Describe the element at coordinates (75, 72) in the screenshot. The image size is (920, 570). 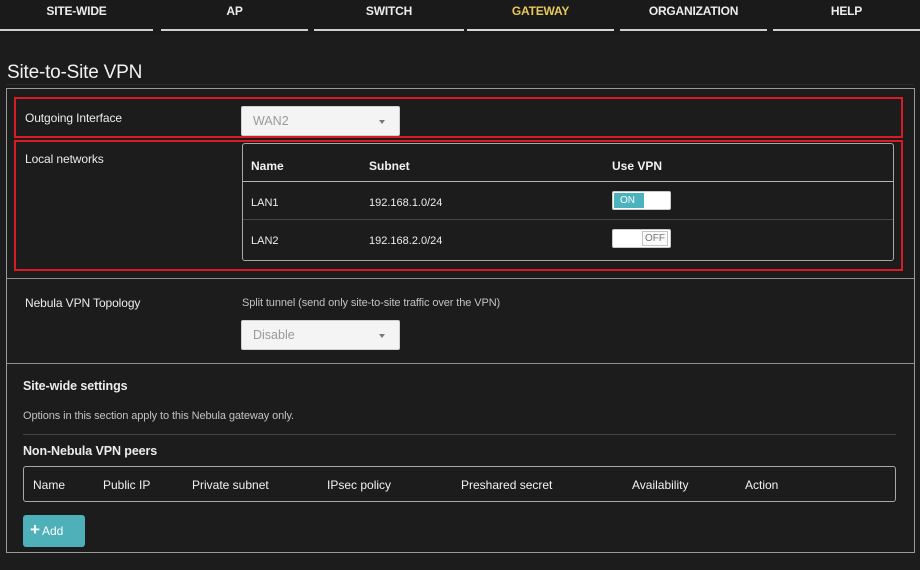
I see `page-title: Site-to-Site VPN` at that location.